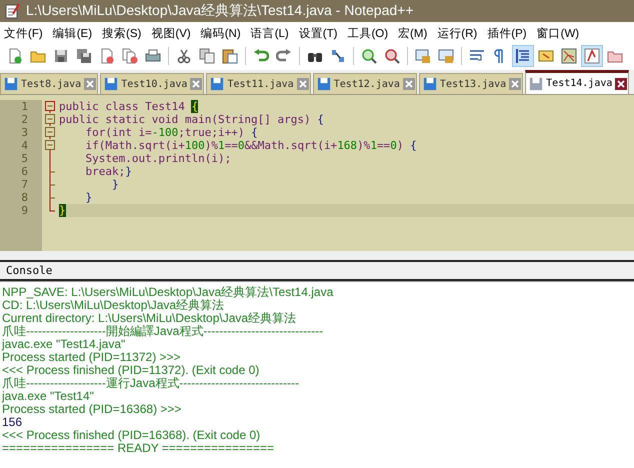 The height and width of the screenshot is (468, 634). What do you see at coordinates (15, 56) in the screenshot?
I see `new-file-icon` at bounding box center [15, 56].